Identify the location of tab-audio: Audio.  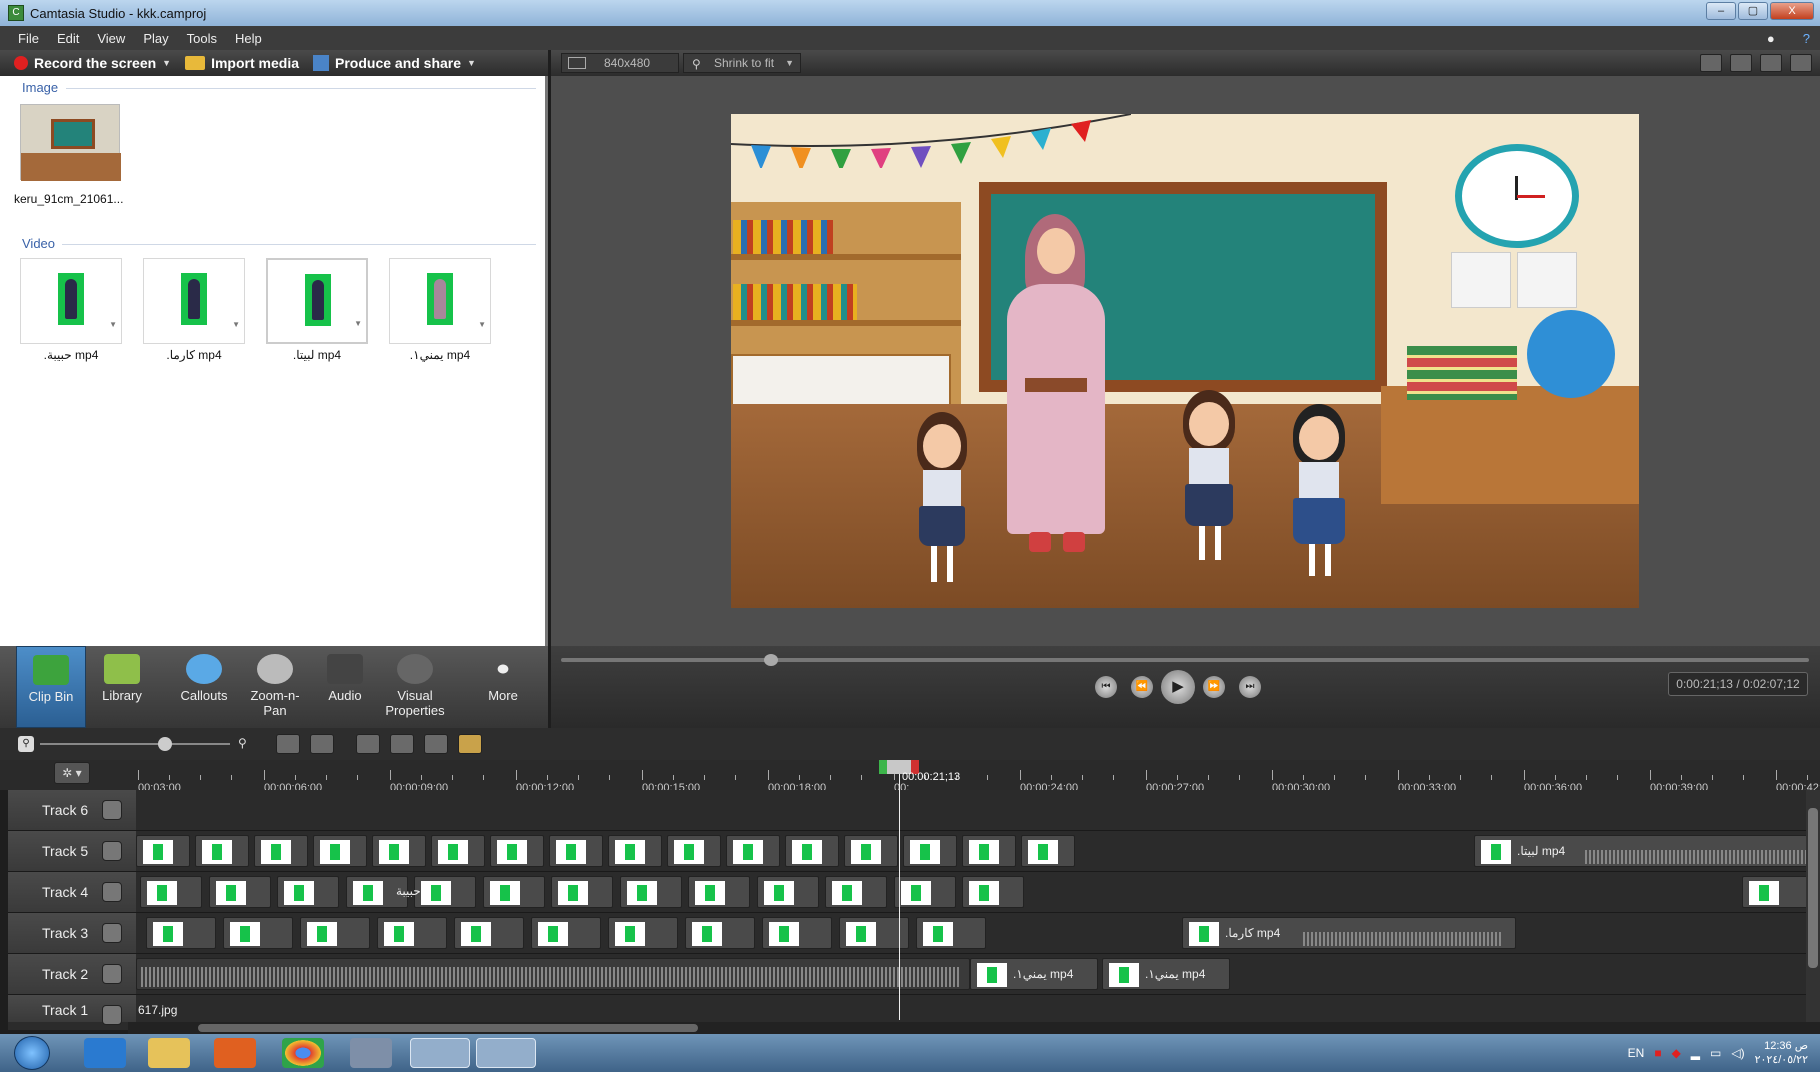
(345, 687).